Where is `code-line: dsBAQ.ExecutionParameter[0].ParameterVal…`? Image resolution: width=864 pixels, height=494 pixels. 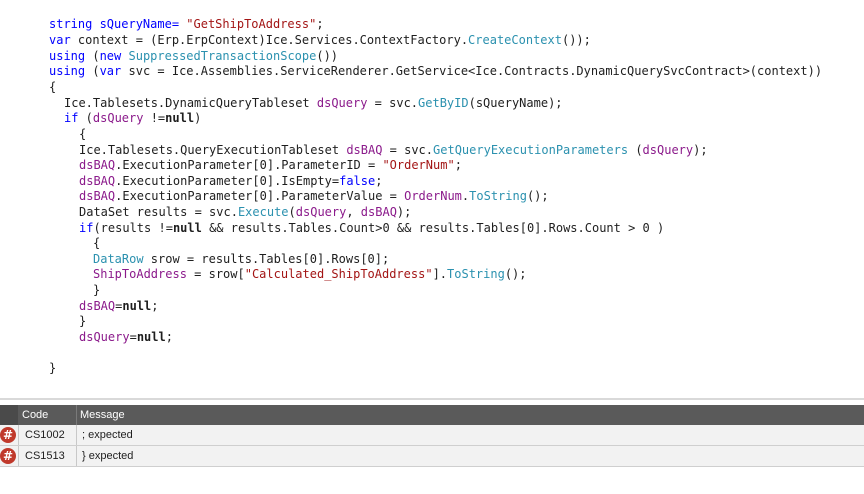
code-line: dsBAQ.ExecutionParameter[0].ParameterVal… is located at coordinates (314, 196).